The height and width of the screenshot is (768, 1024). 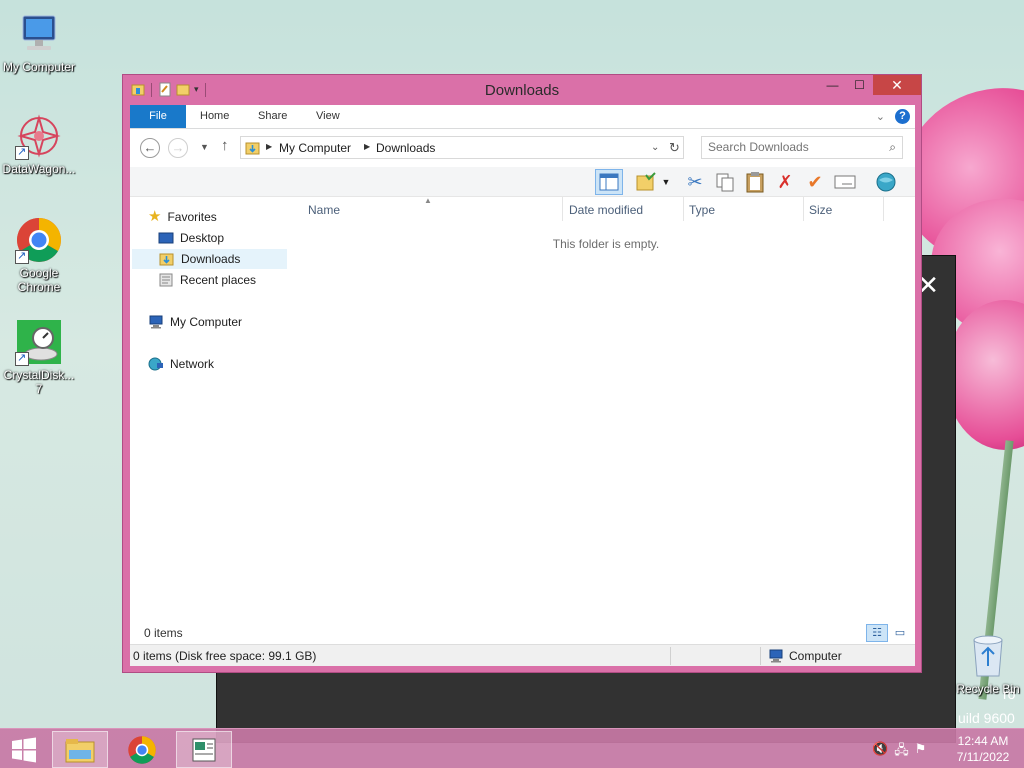 What do you see at coordinates (647, 182) in the screenshot?
I see `folder-options-button` at bounding box center [647, 182].